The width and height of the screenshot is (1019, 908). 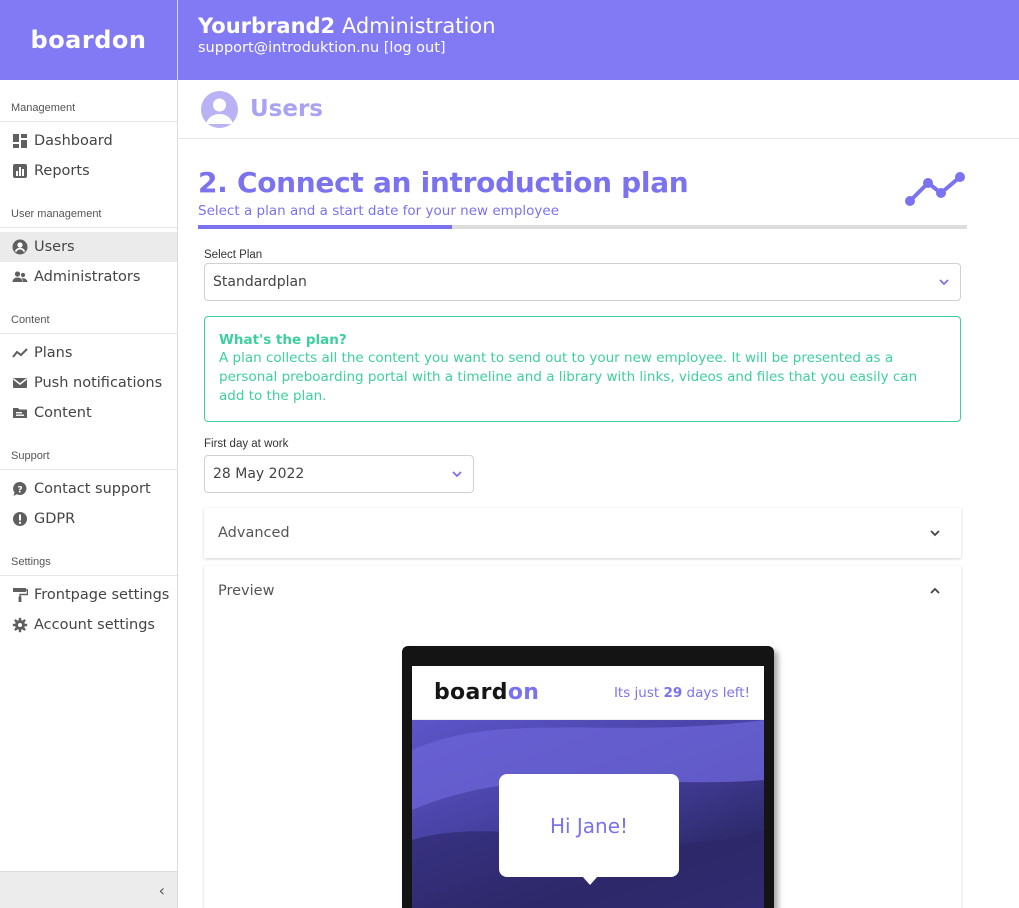 I want to click on greeting-text: Hi Jane!, so click(x=589, y=825).